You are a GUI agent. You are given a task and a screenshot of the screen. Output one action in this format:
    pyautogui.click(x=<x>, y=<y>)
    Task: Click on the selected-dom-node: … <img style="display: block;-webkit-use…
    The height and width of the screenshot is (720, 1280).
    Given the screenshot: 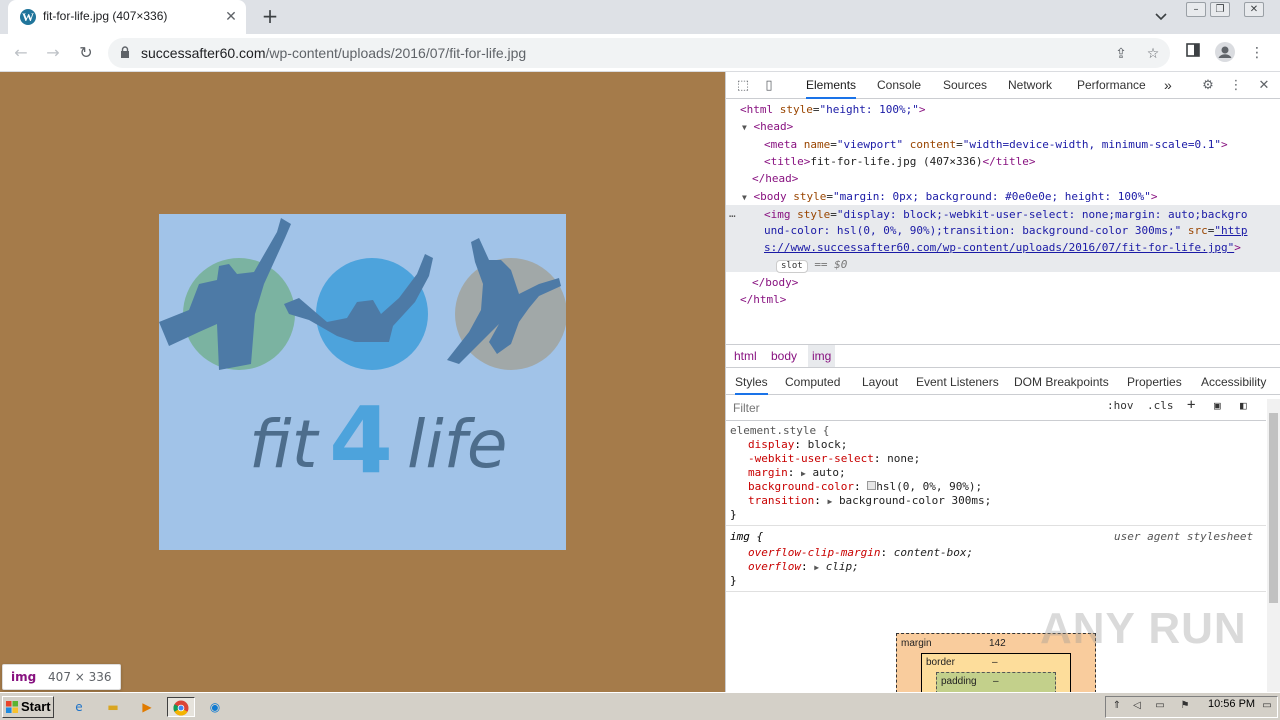 What is the action you would take?
    pyautogui.click(x=1003, y=239)
    